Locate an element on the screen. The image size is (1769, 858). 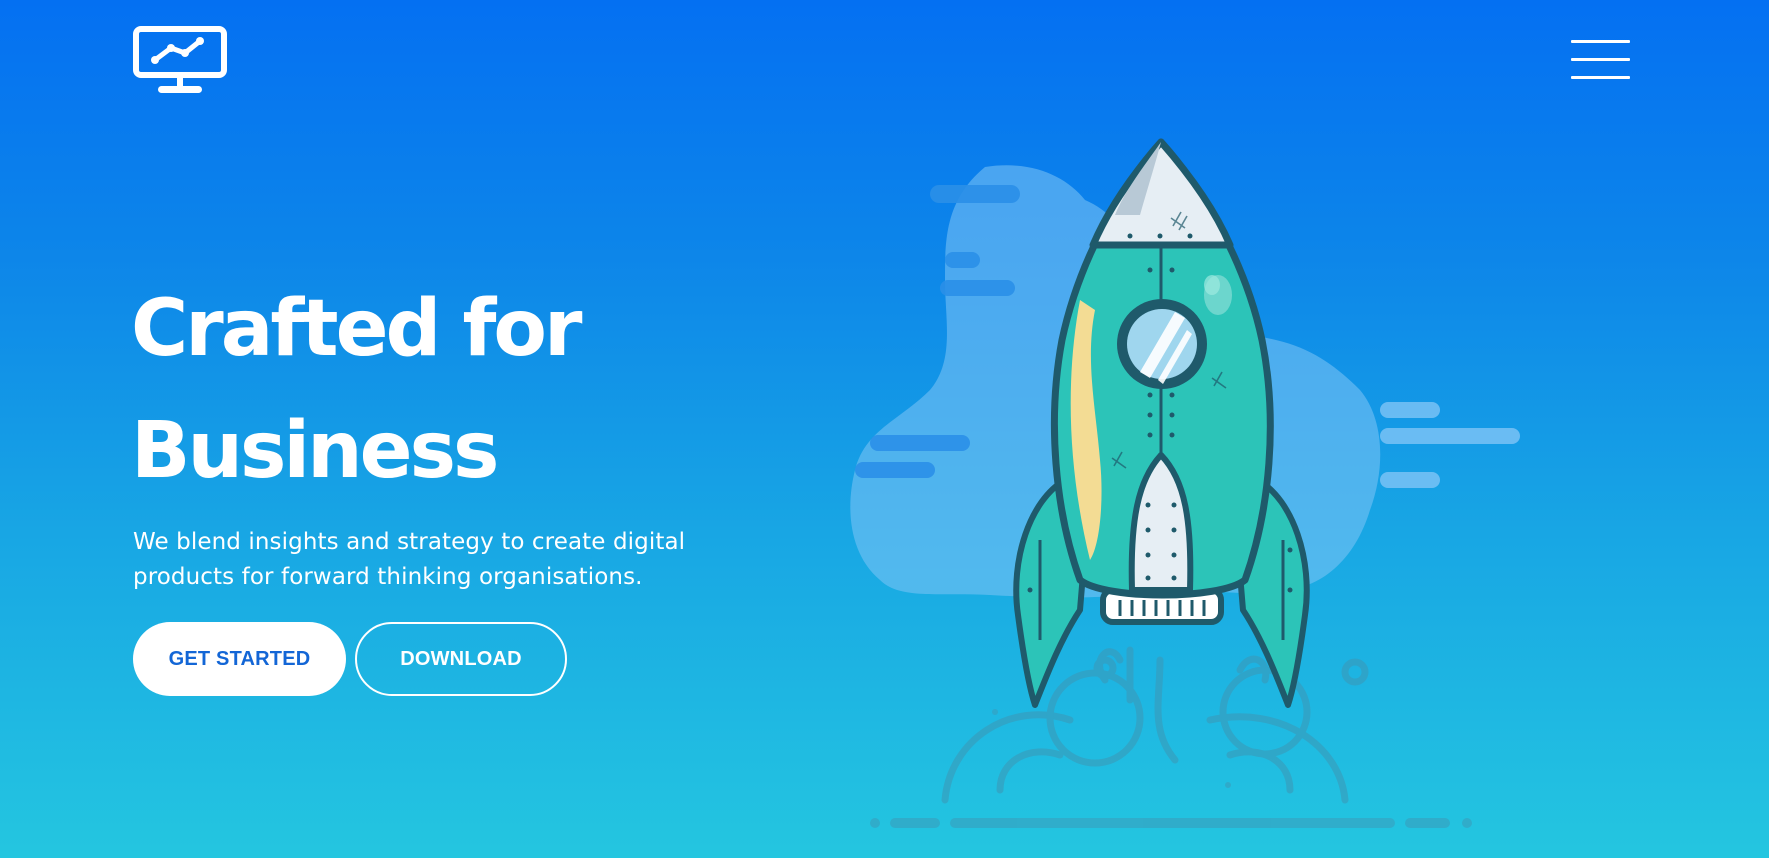
hamburger-menu-button is located at coordinates (1601, 60).